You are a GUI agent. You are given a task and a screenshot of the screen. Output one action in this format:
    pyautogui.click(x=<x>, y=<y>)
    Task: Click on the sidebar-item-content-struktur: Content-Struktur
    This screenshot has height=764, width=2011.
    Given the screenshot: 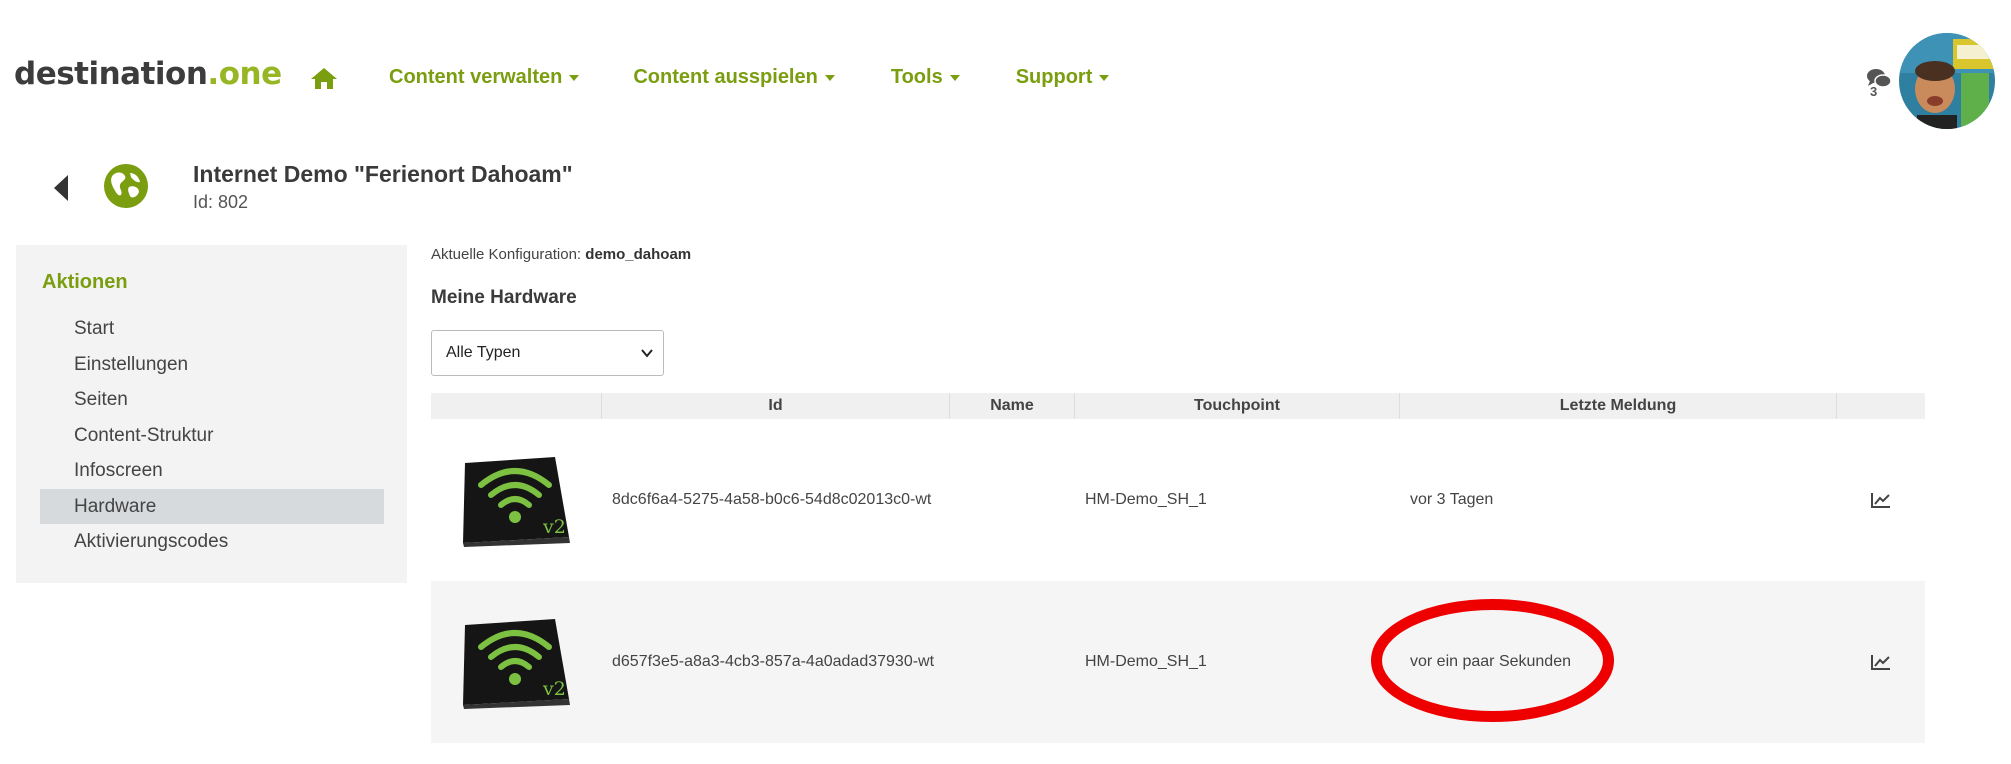 What is the action you would take?
    pyautogui.click(x=212, y=436)
    